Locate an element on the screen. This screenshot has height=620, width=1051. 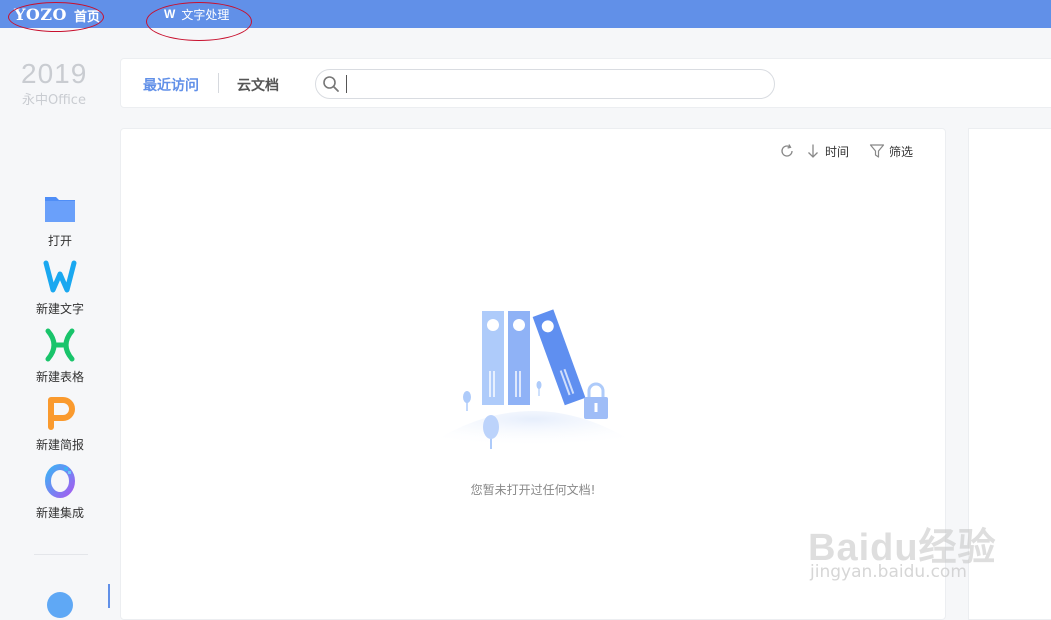
sort-by-time-button: 时间 is located at coordinates (827, 151).